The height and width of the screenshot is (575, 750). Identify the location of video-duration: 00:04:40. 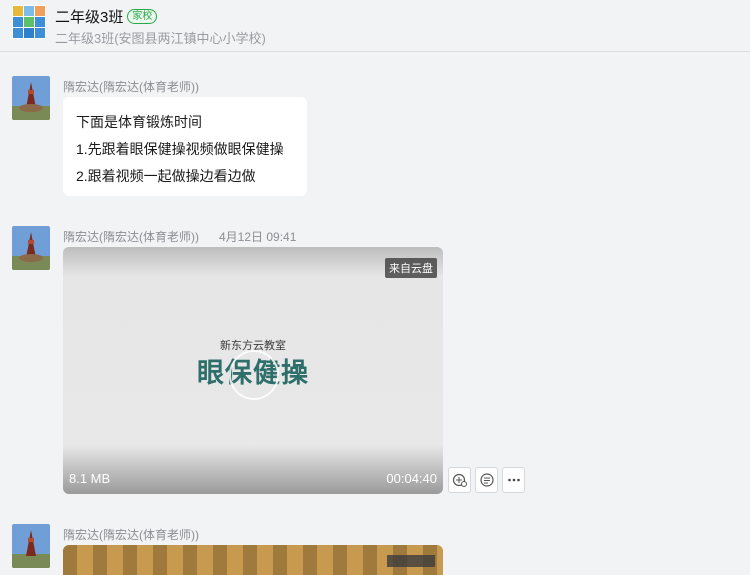
(411, 478).